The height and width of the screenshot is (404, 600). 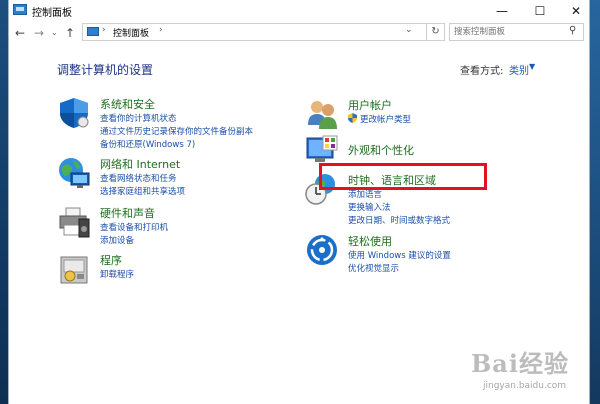 What do you see at coordinates (4, 202) in the screenshot?
I see `desktop-edge-left` at bounding box center [4, 202].